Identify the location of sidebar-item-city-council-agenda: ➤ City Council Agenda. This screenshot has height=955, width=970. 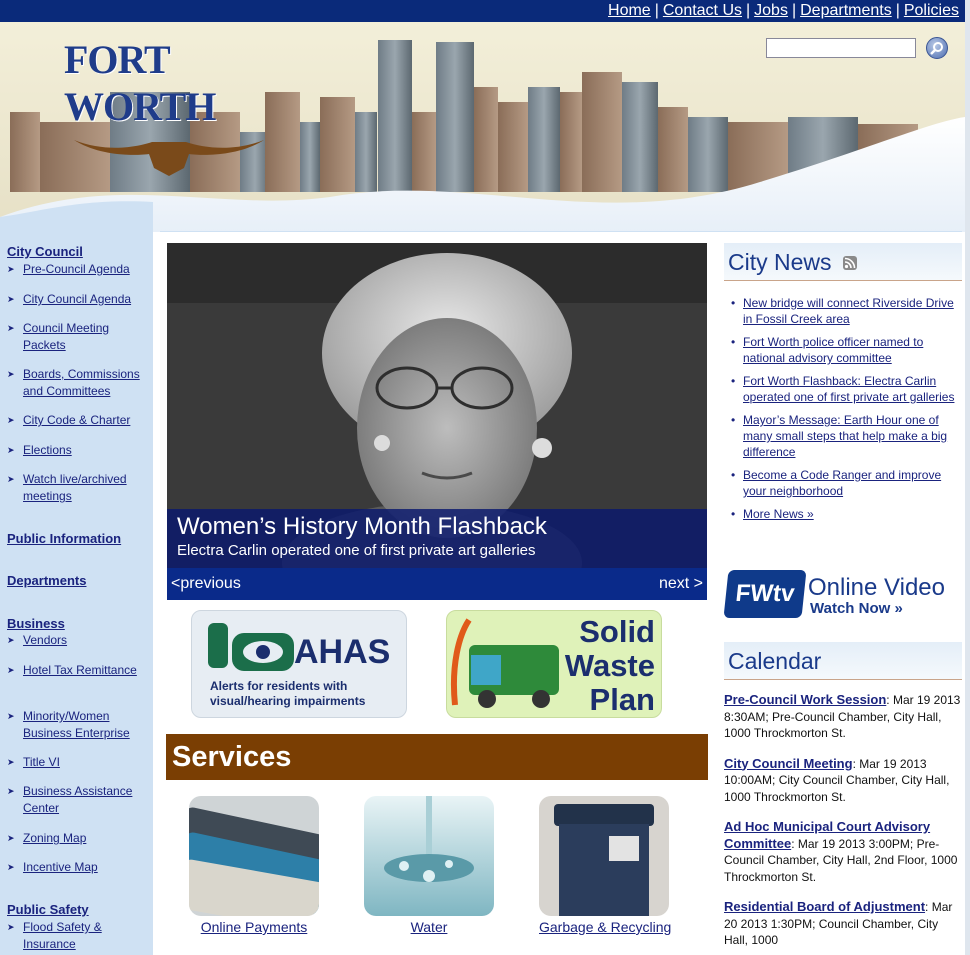
(78, 299).